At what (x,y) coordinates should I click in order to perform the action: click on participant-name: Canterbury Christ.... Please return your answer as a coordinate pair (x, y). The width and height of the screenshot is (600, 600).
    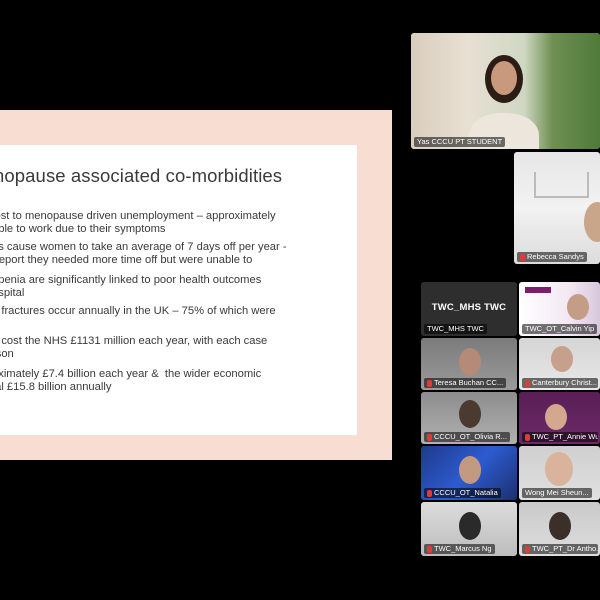
    Looking at the image, I should click on (565, 382).